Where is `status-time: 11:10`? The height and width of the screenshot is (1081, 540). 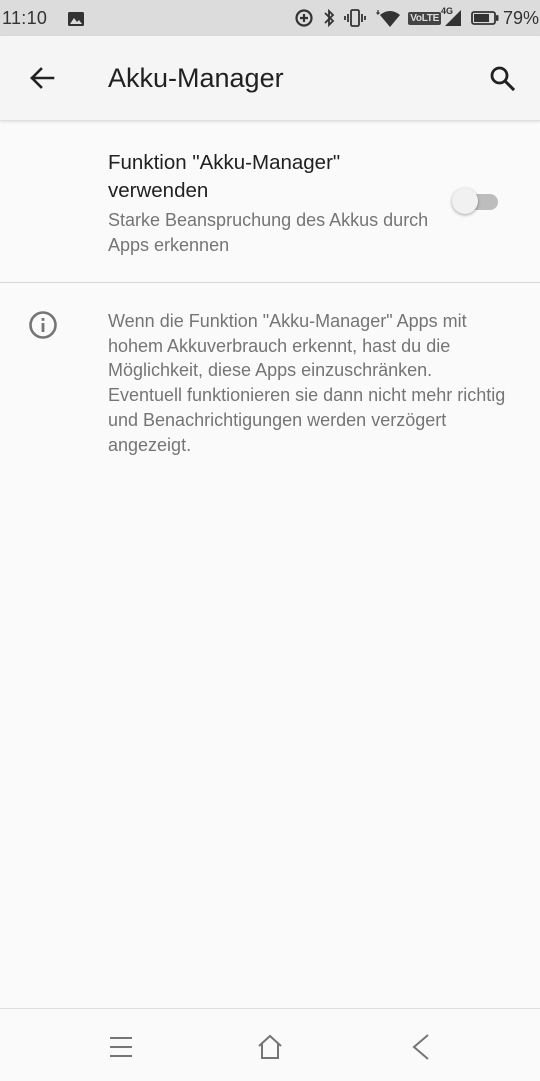 status-time: 11:10 is located at coordinates (25, 18).